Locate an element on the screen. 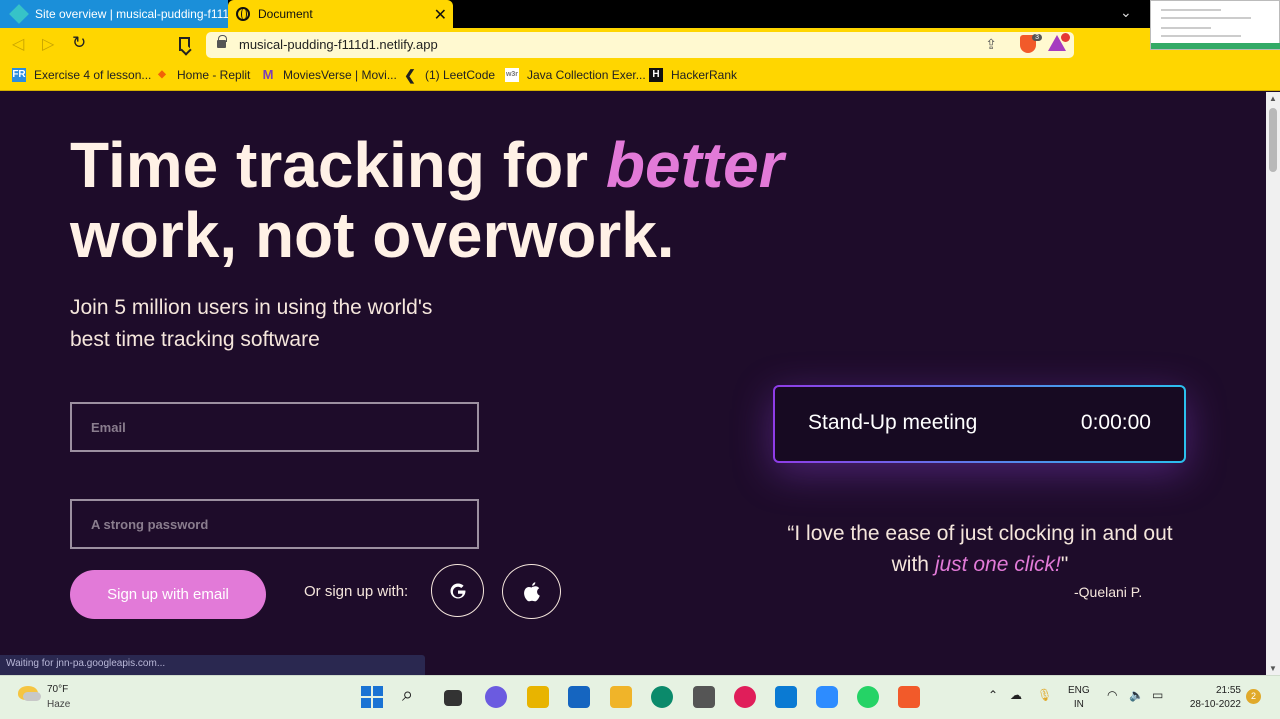 This screenshot has width=1280, height=719. rewards-badge is located at coordinates (1065, 37).